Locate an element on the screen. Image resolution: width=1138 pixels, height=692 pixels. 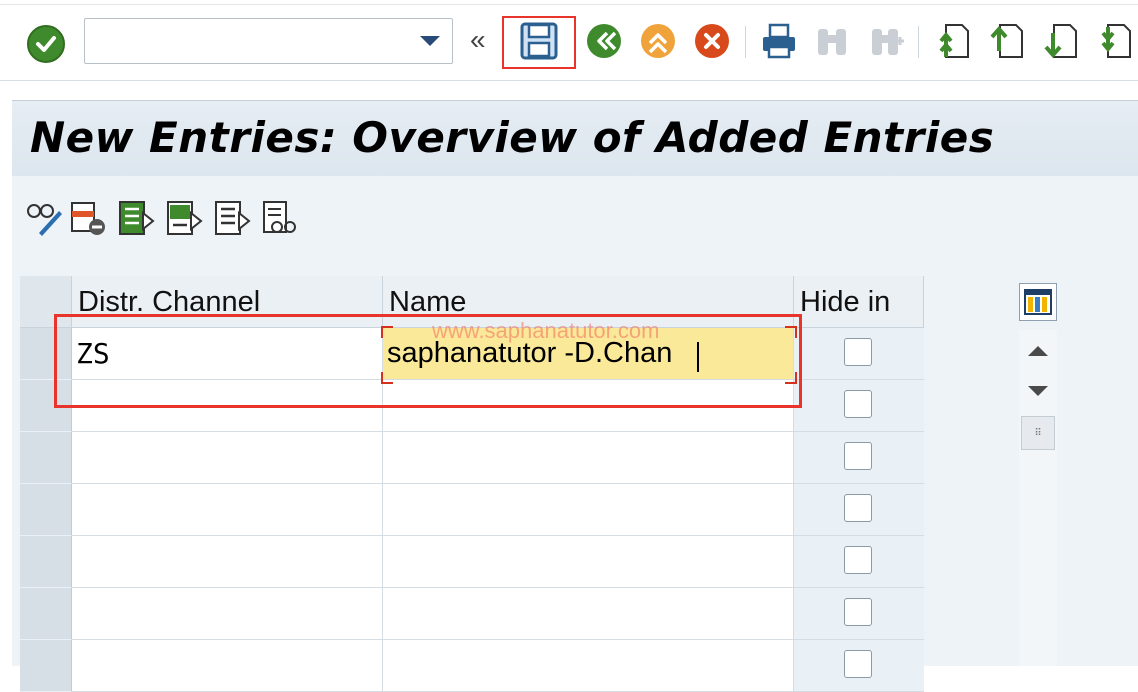
application-toolbar is located at coordinates (575, 216).